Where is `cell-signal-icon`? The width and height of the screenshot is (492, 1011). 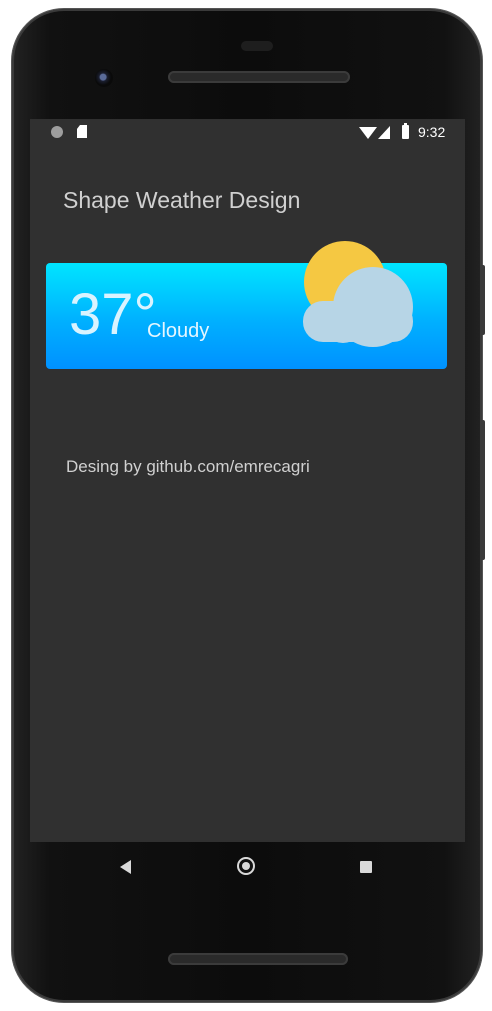 cell-signal-icon is located at coordinates (384, 132).